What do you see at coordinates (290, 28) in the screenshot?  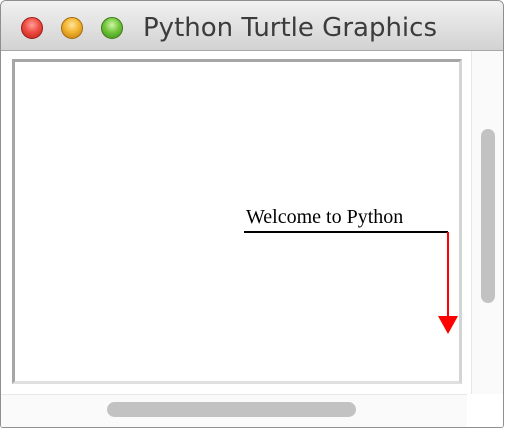 I see `window-title: Python Turtle Graphics` at bounding box center [290, 28].